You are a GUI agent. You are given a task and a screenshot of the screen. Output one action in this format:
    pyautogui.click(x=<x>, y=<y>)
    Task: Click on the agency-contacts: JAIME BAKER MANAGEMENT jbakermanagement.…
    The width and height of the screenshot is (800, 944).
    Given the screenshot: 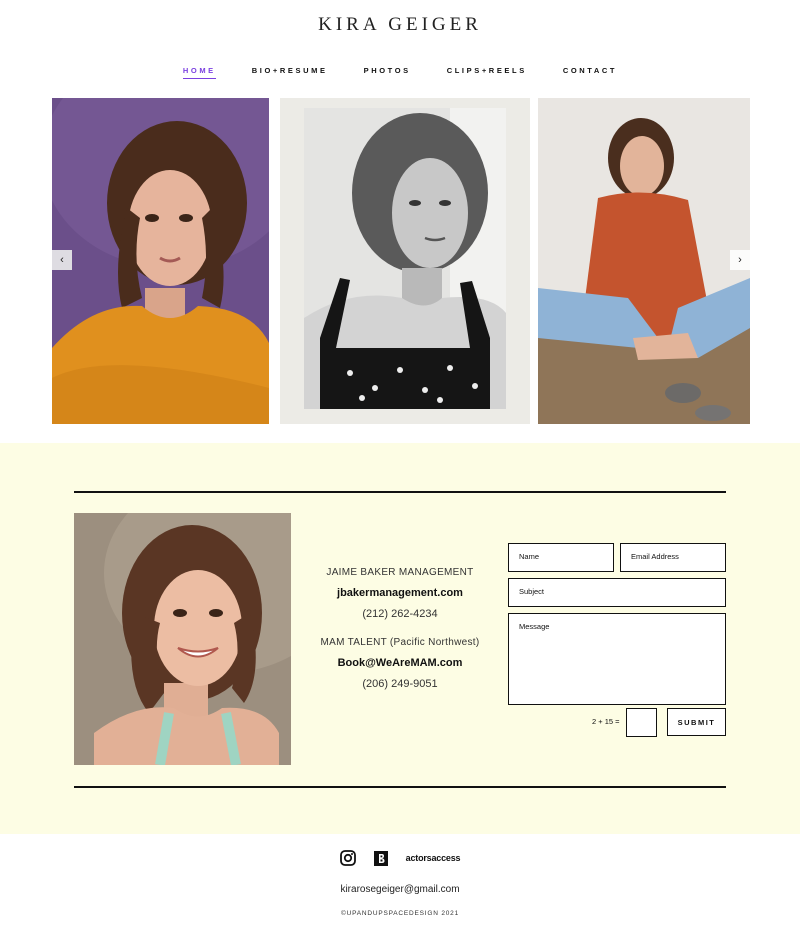 What is the action you would take?
    pyautogui.click(x=400, y=638)
    